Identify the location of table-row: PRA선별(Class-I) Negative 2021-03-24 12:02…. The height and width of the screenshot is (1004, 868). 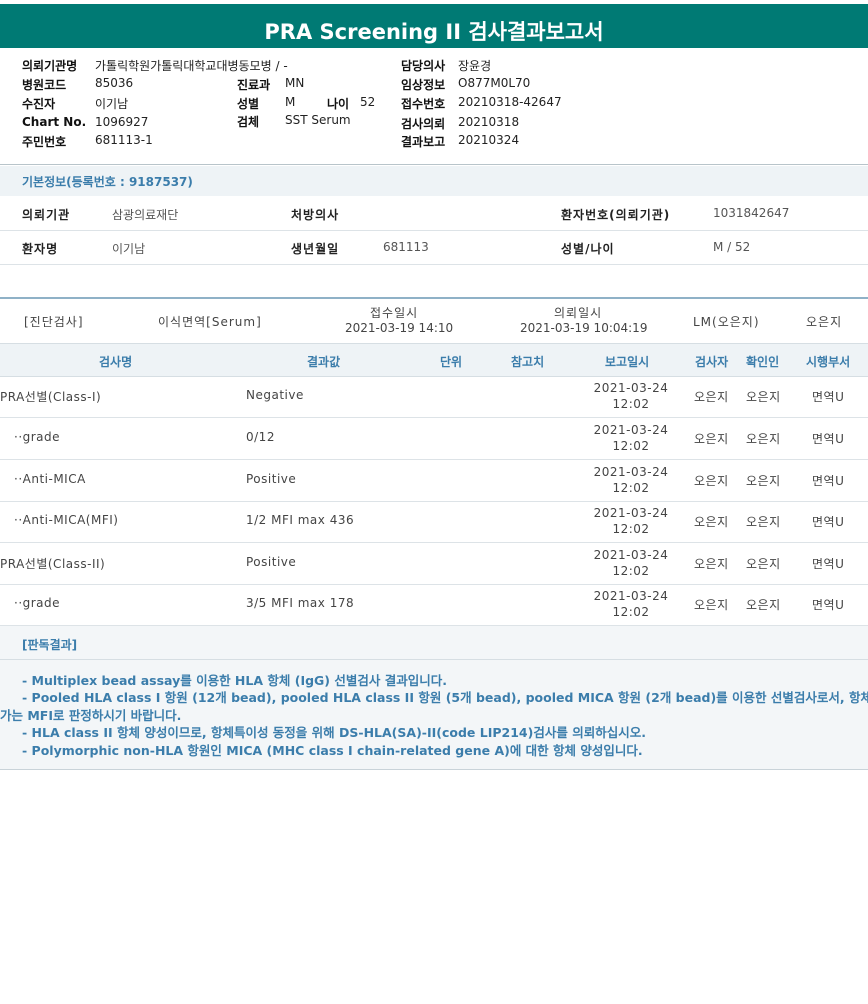
(434, 397).